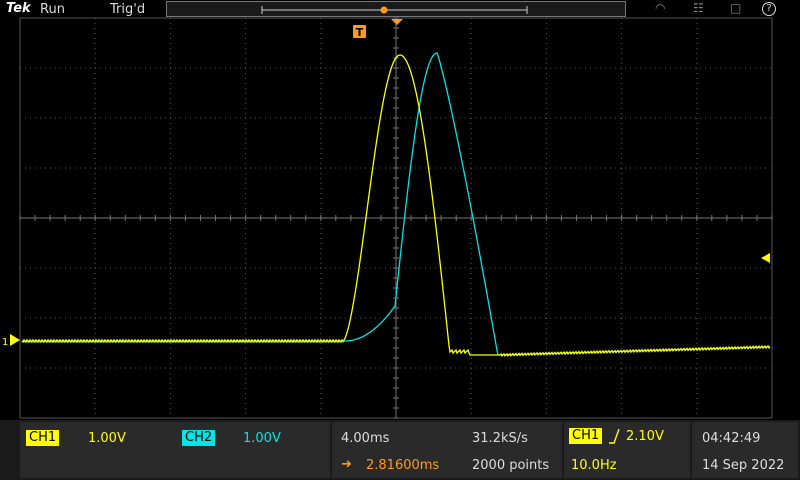 The height and width of the screenshot is (480, 800). What do you see at coordinates (447, 450) in the screenshot?
I see `horizontal-settings-panel: 4.00ms 31.2kS/s ➜ 2.81600ms 2000 points` at bounding box center [447, 450].